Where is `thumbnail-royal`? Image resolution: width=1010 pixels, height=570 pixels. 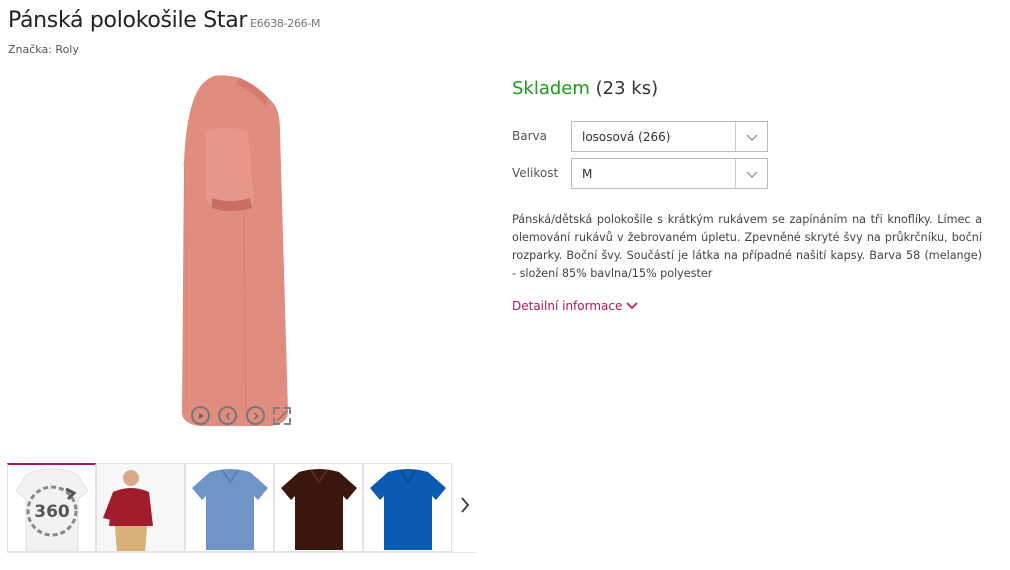
thumbnail-royal is located at coordinates (407, 507).